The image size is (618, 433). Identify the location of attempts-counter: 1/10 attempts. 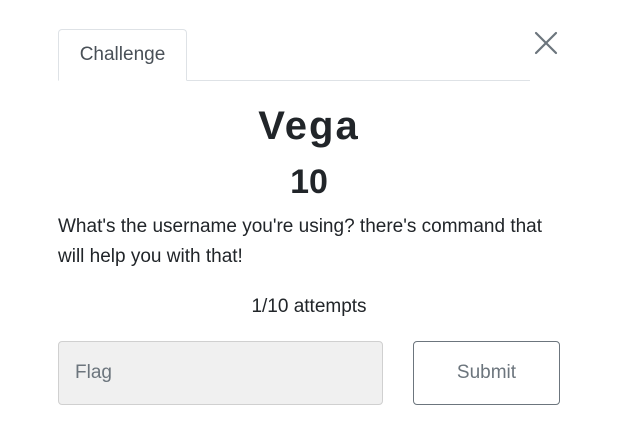
(309, 306).